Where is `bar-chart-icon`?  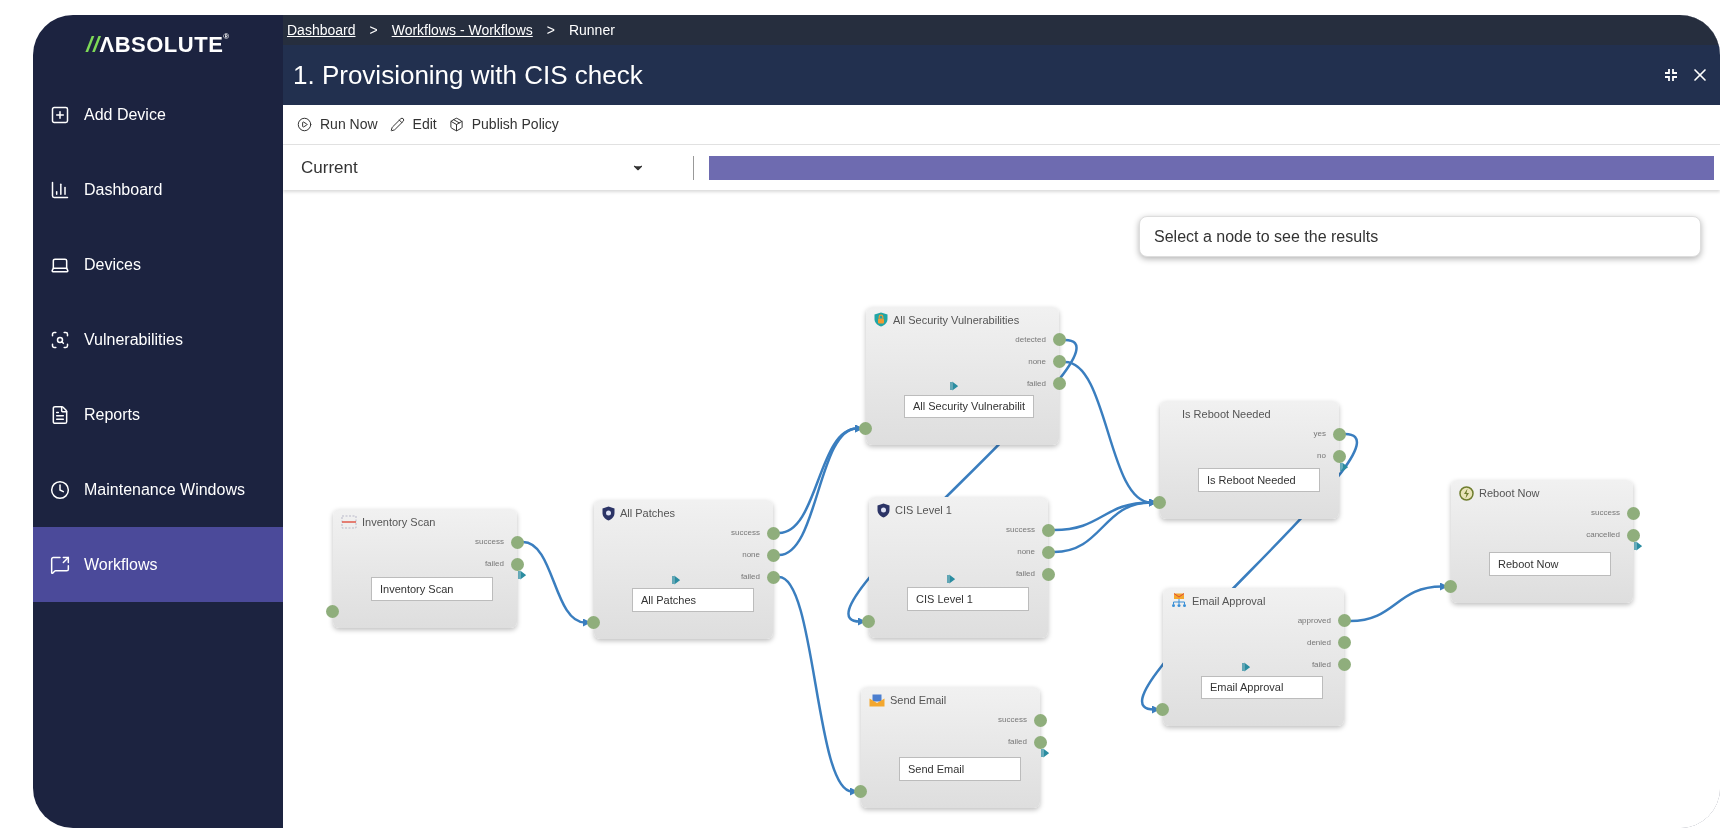
bar-chart-icon is located at coordinates (60, 189).